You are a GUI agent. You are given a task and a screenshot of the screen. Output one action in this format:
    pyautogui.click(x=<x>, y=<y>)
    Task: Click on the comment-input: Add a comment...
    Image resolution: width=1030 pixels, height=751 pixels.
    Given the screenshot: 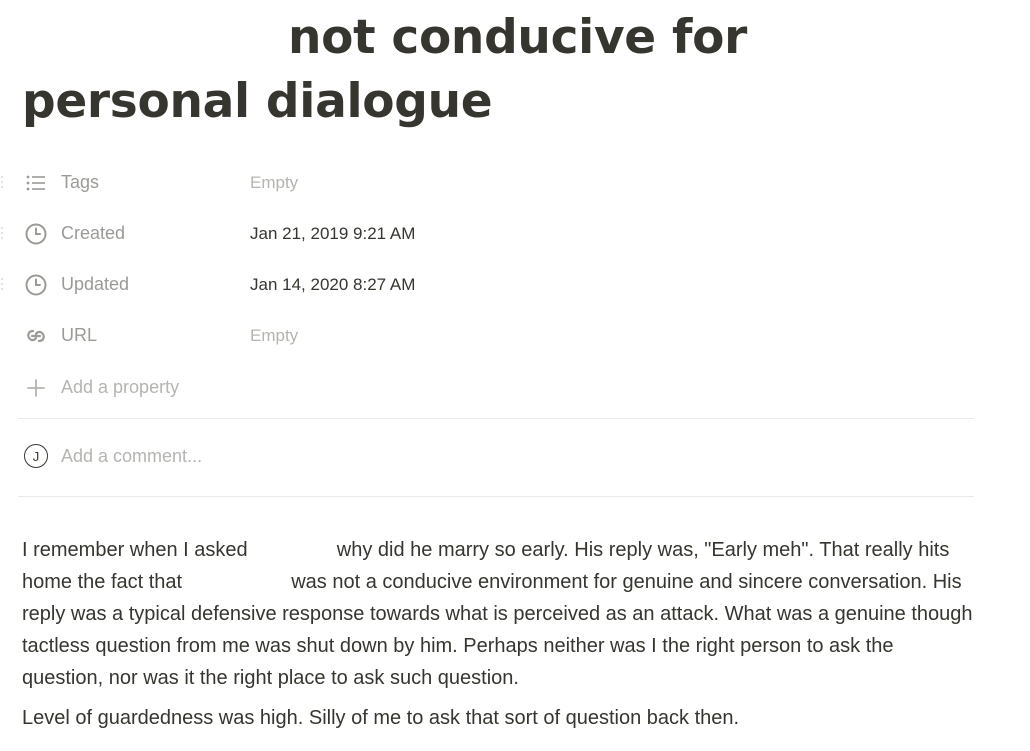 What is the action you would take?
    pyautogui.click(x=131, y=456)
    